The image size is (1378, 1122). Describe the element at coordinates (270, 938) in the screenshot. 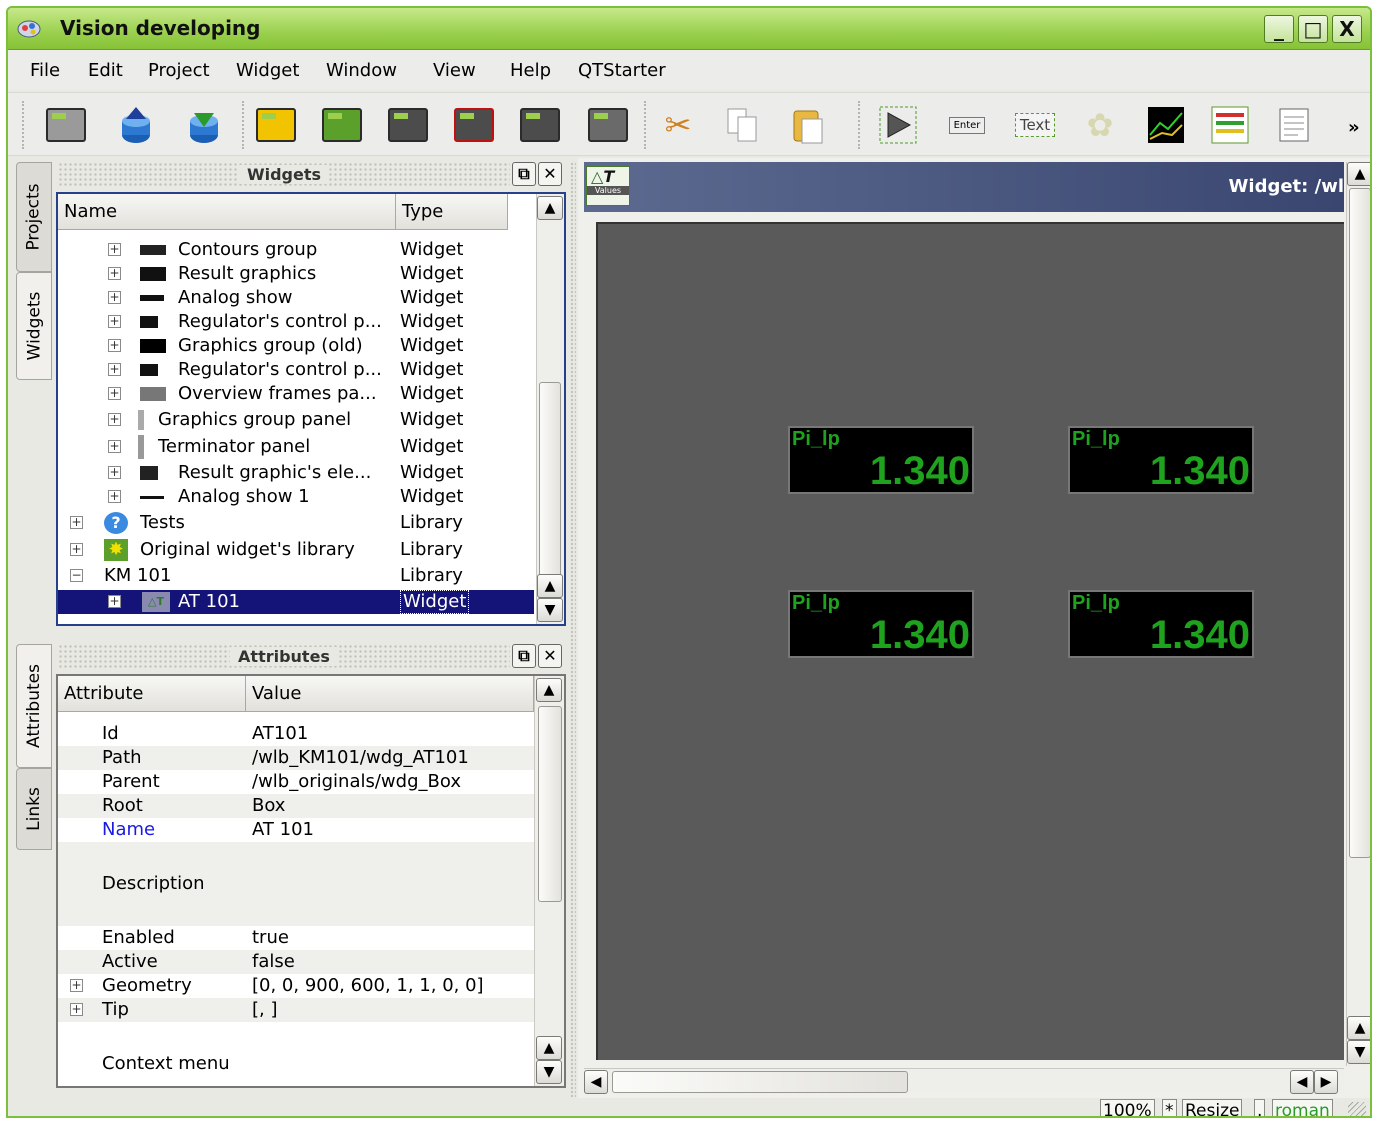

I see `attribute-value: true` at that location.